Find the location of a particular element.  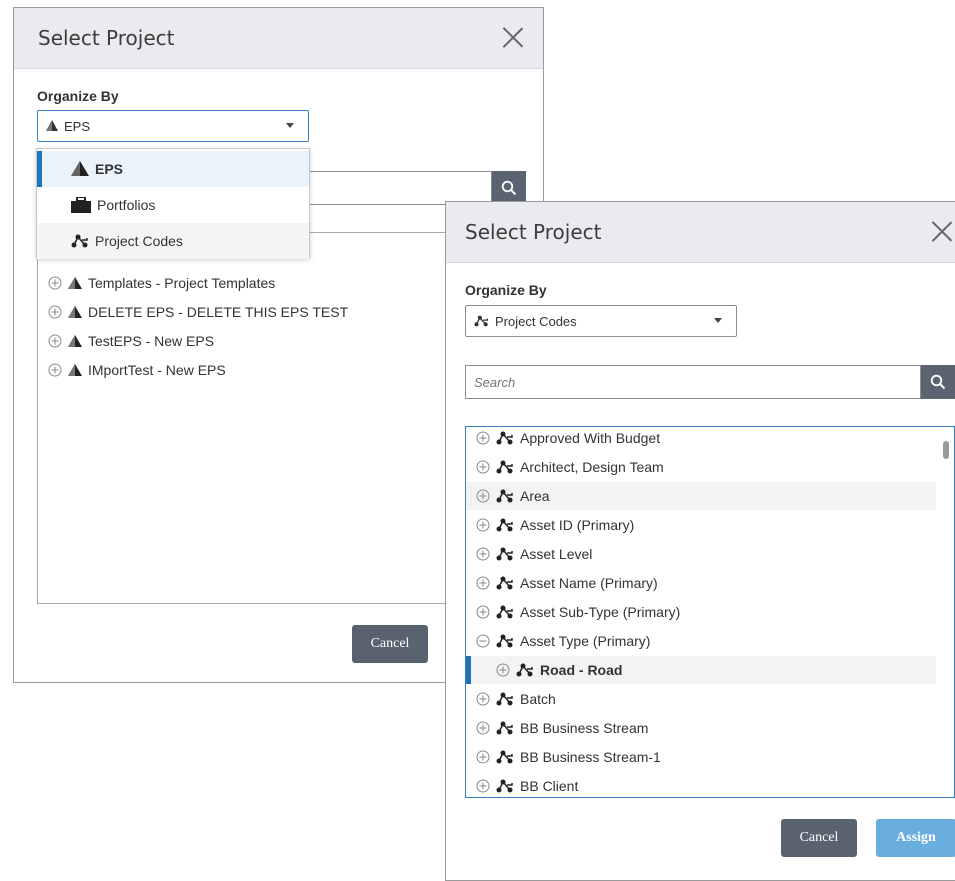

tree-row-label: DELETE EPS - DELETE THIS EPS TEST is located at coordinates (218, 312).